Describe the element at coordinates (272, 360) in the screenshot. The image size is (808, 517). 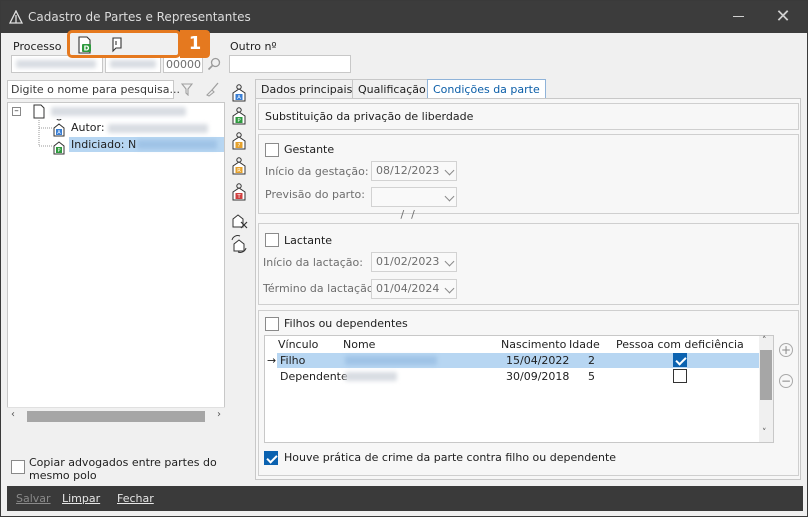
I see `current-row-arrow-icon: →` at that location.